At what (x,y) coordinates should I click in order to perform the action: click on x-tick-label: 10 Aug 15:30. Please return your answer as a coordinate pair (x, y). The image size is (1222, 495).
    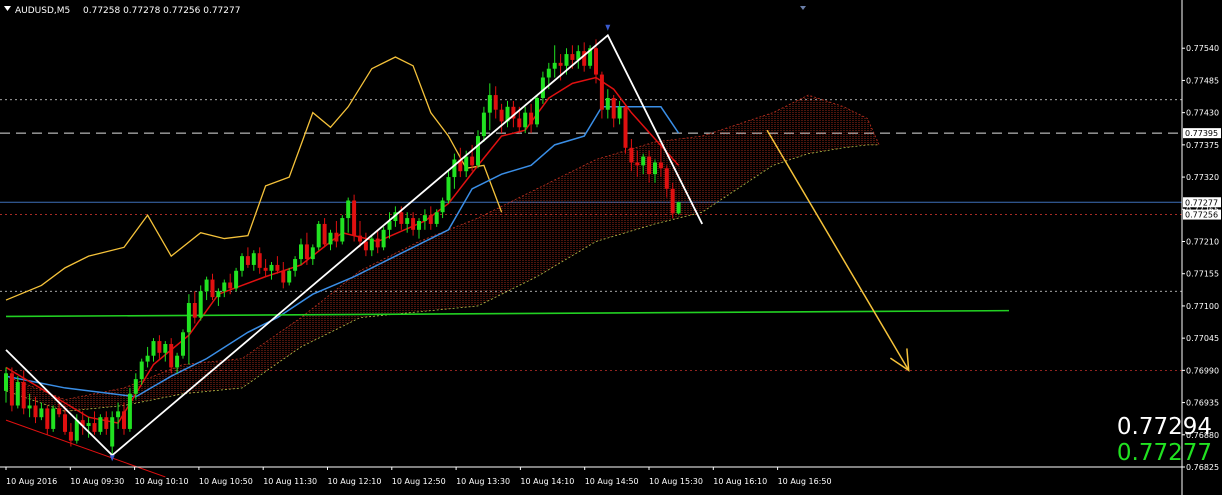
    Looking at the image, I should click on (676, 481).